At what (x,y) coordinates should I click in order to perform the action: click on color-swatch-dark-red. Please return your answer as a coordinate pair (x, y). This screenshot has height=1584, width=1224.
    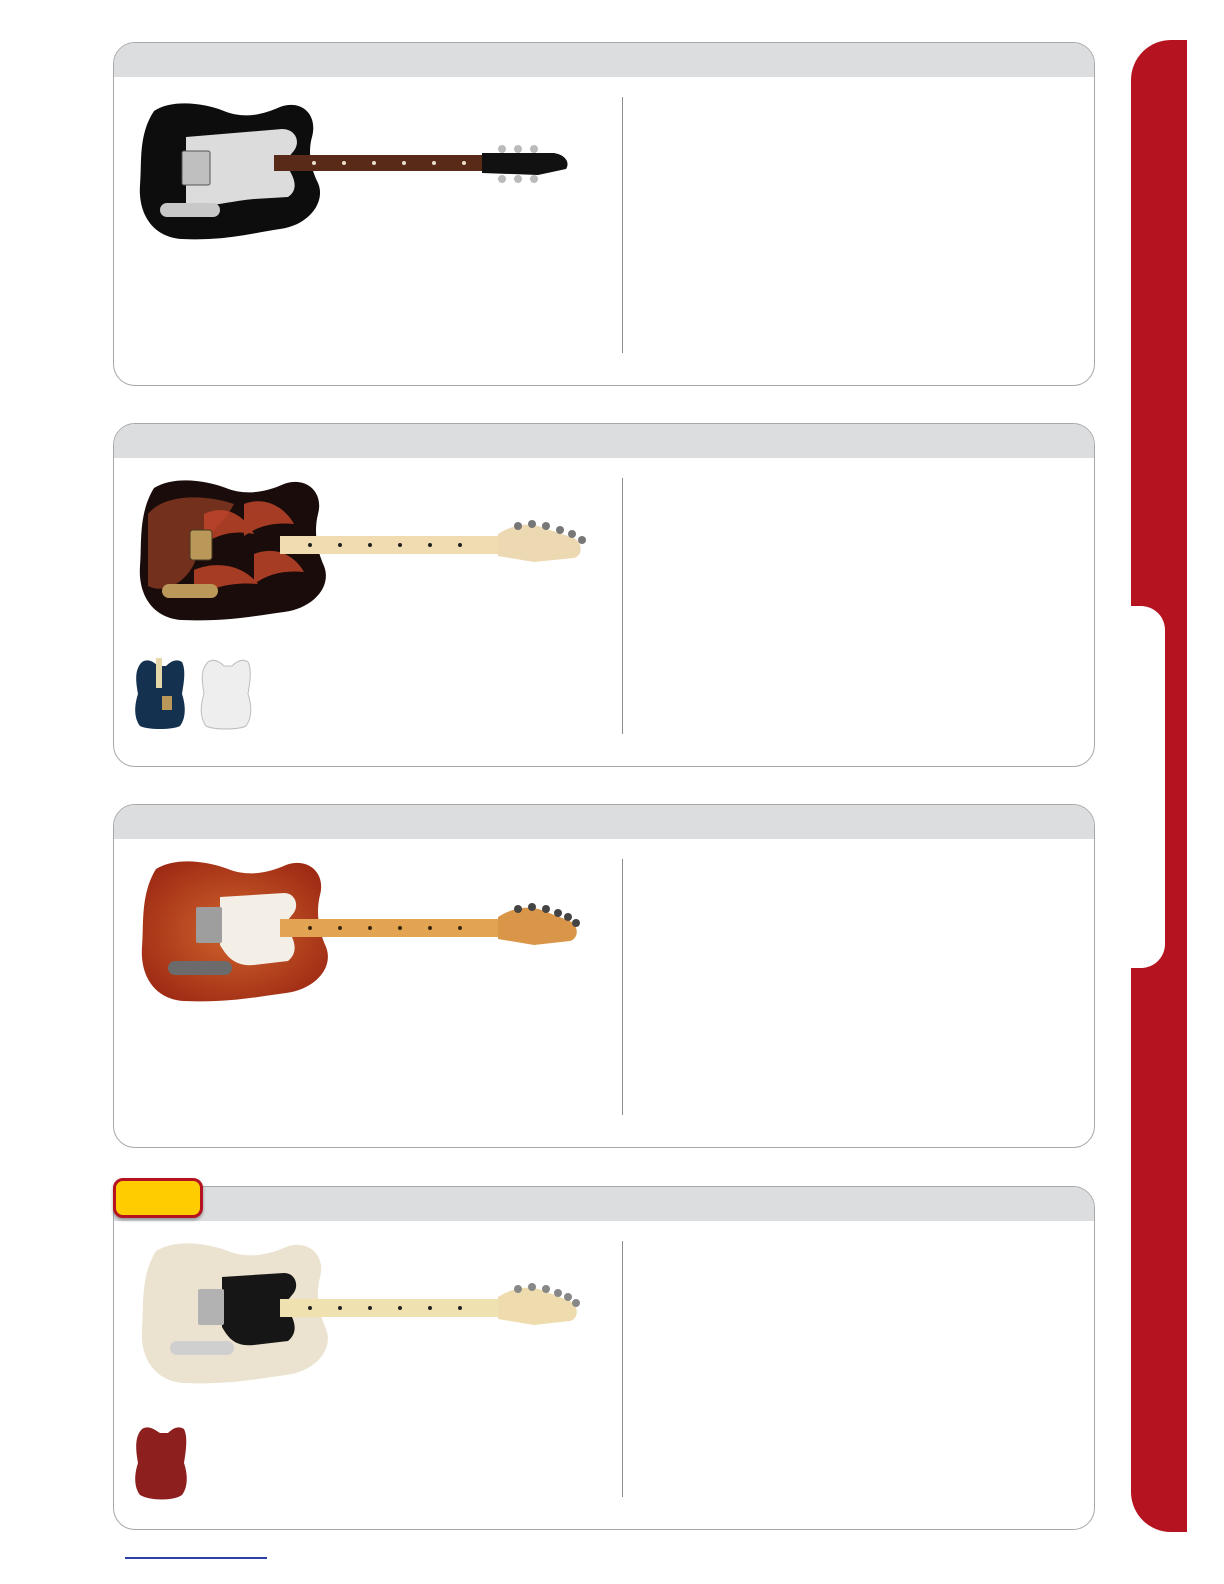
    Looking at the image, I should click on (161, 1463).